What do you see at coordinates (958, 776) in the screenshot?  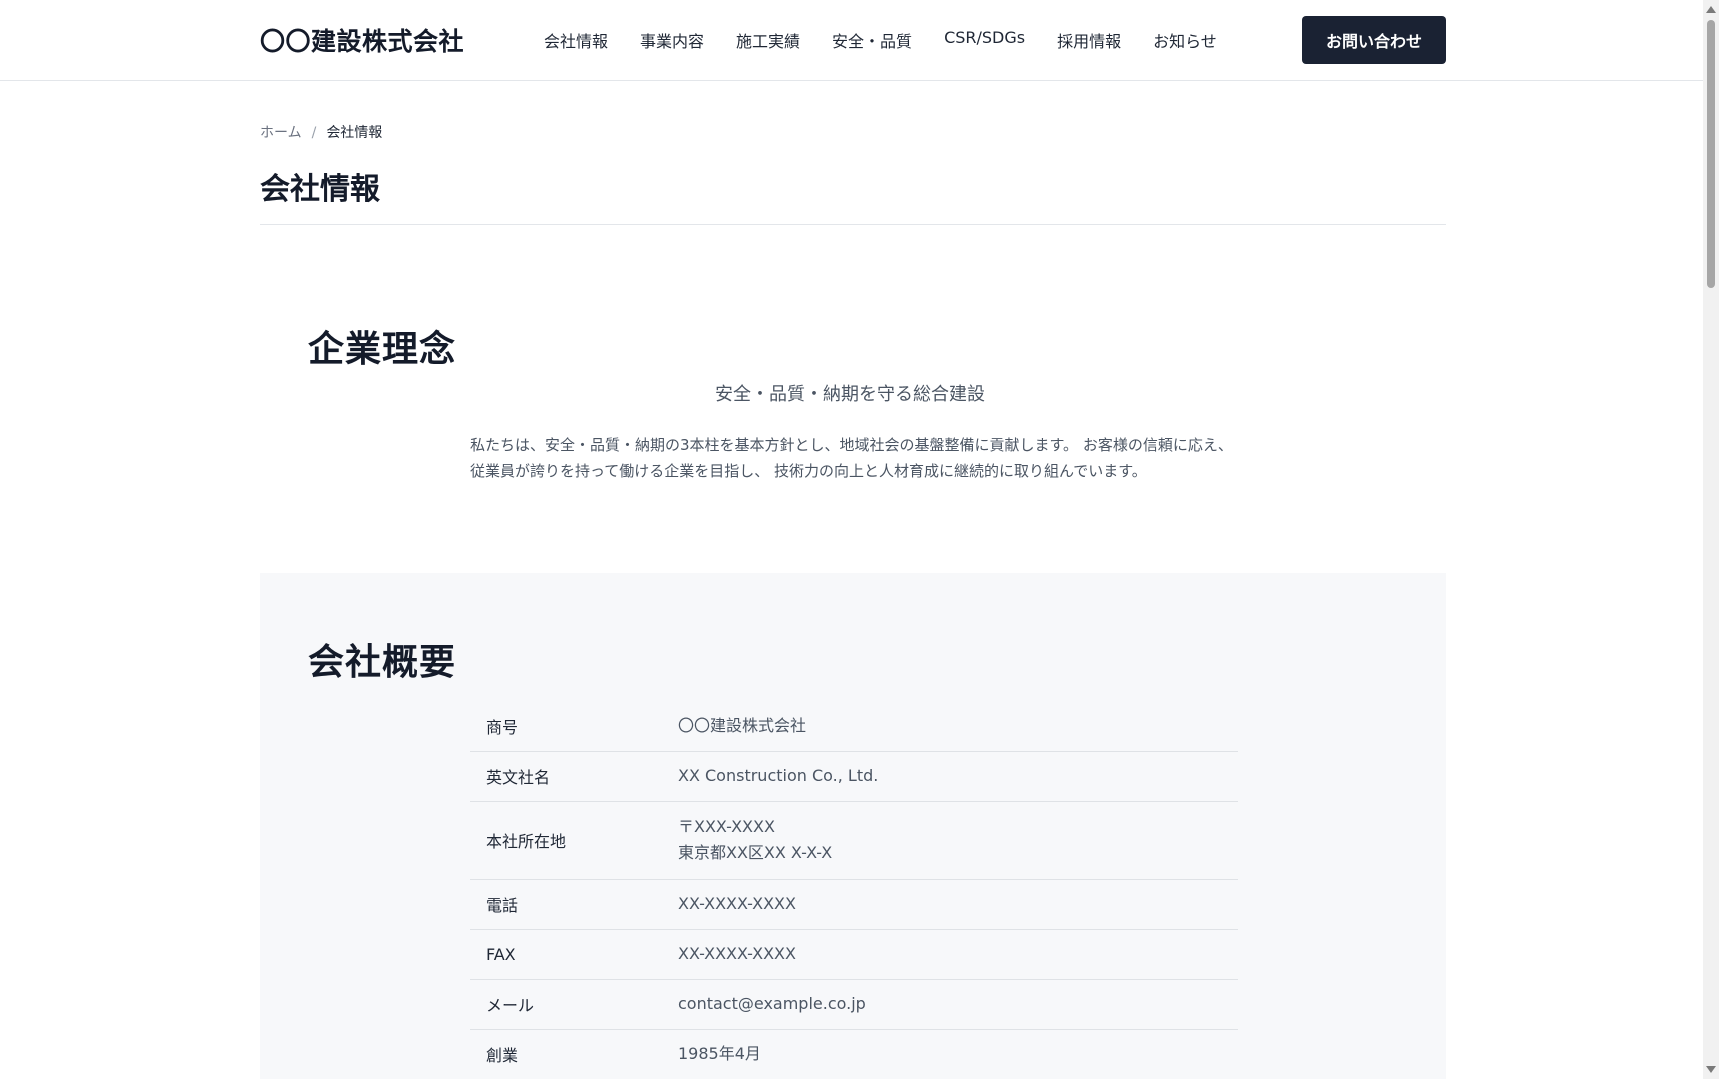 I see `row-value: XX Construction Co., Ltd.` at bounding box center [958, 776].